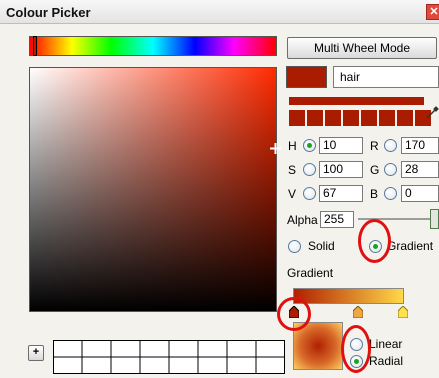  Describe the element at coordinates (321, 246) in the screenshot. I see `solid-label: Solid` at that location.